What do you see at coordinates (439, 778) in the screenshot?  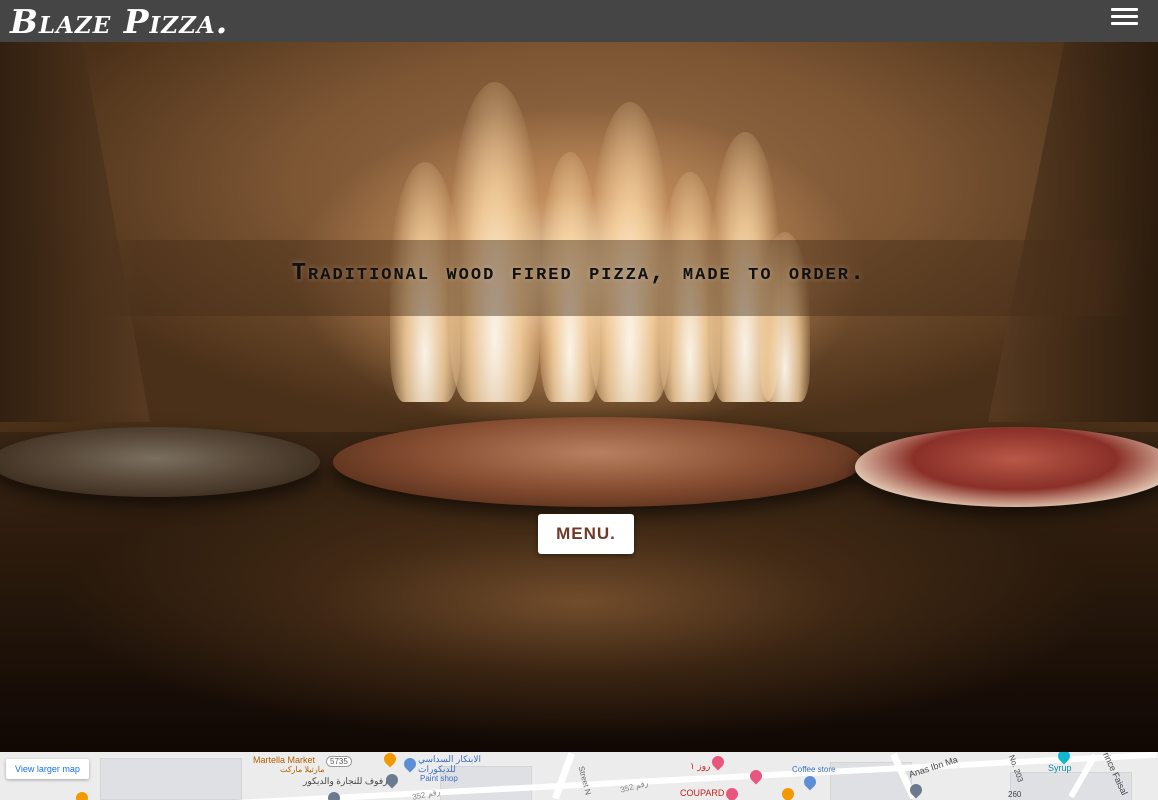 I see `map-label-paint-shop: Paint shop` at bounding box center [439, 778].